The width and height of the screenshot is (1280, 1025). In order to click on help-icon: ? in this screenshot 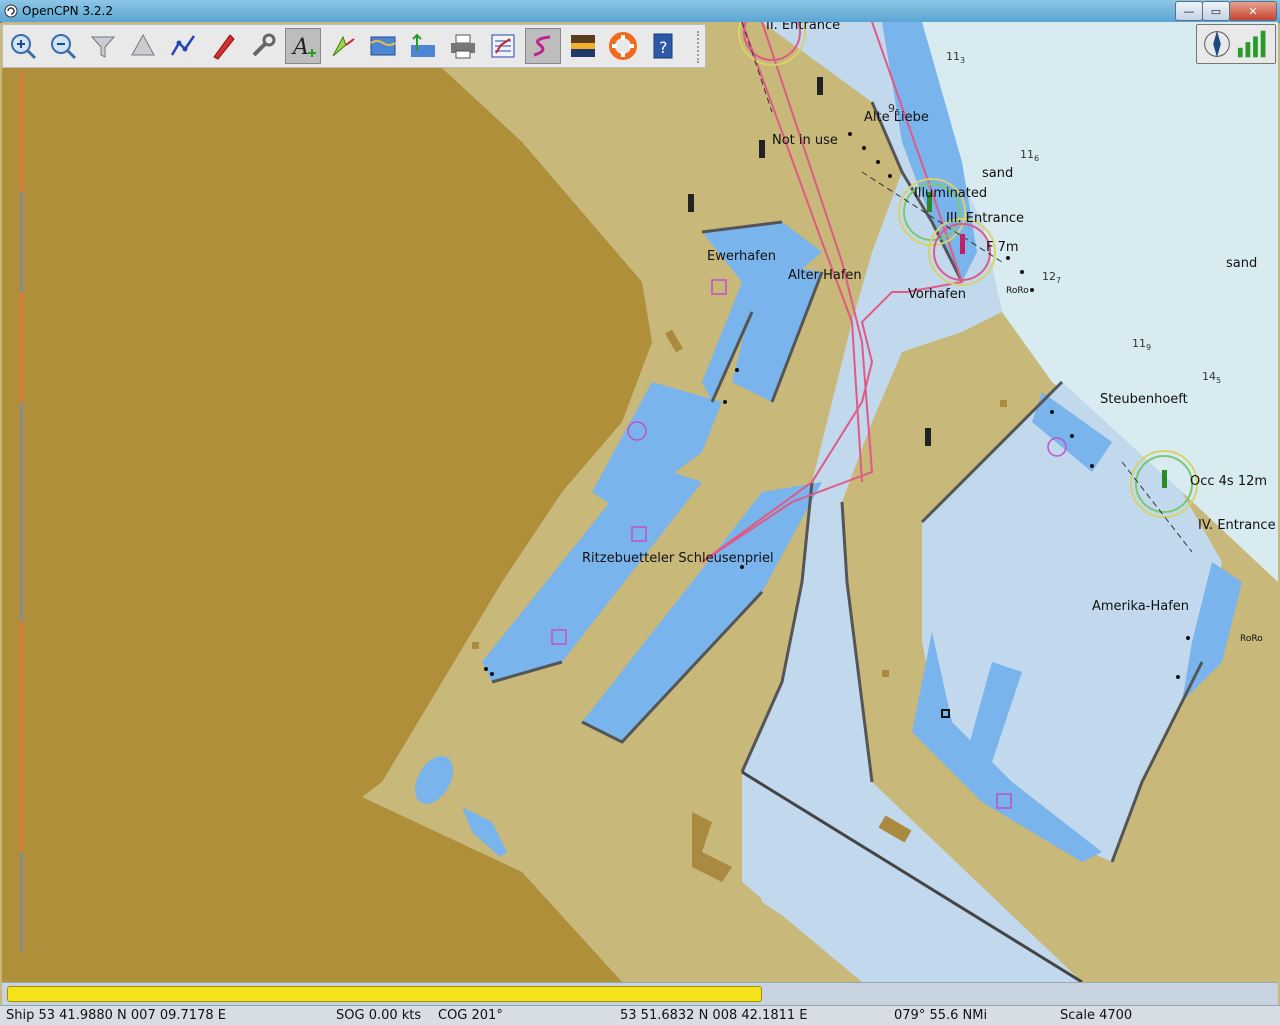, I will do `click(663, 46)`.